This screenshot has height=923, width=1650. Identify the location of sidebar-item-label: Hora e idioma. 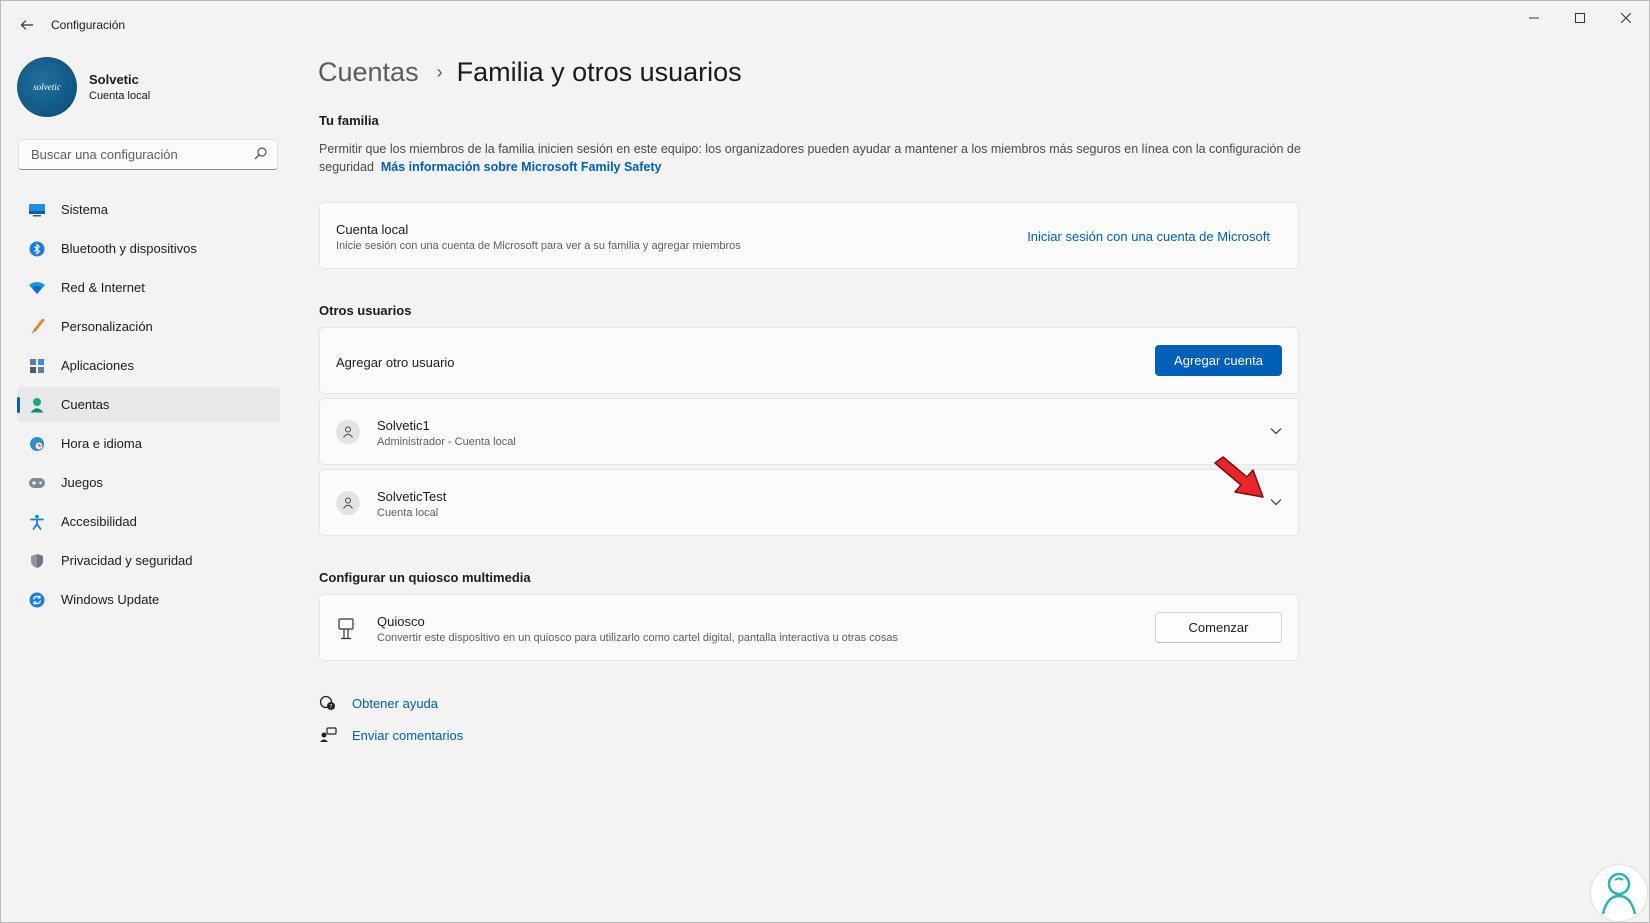
(101, 443).